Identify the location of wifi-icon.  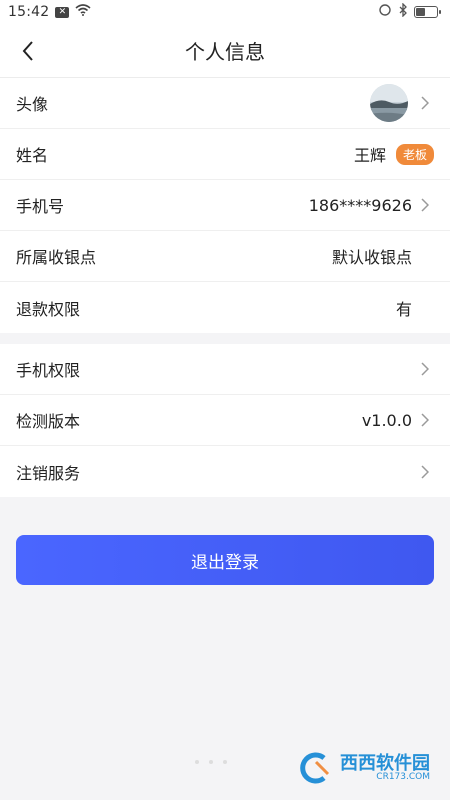
(83, 12).